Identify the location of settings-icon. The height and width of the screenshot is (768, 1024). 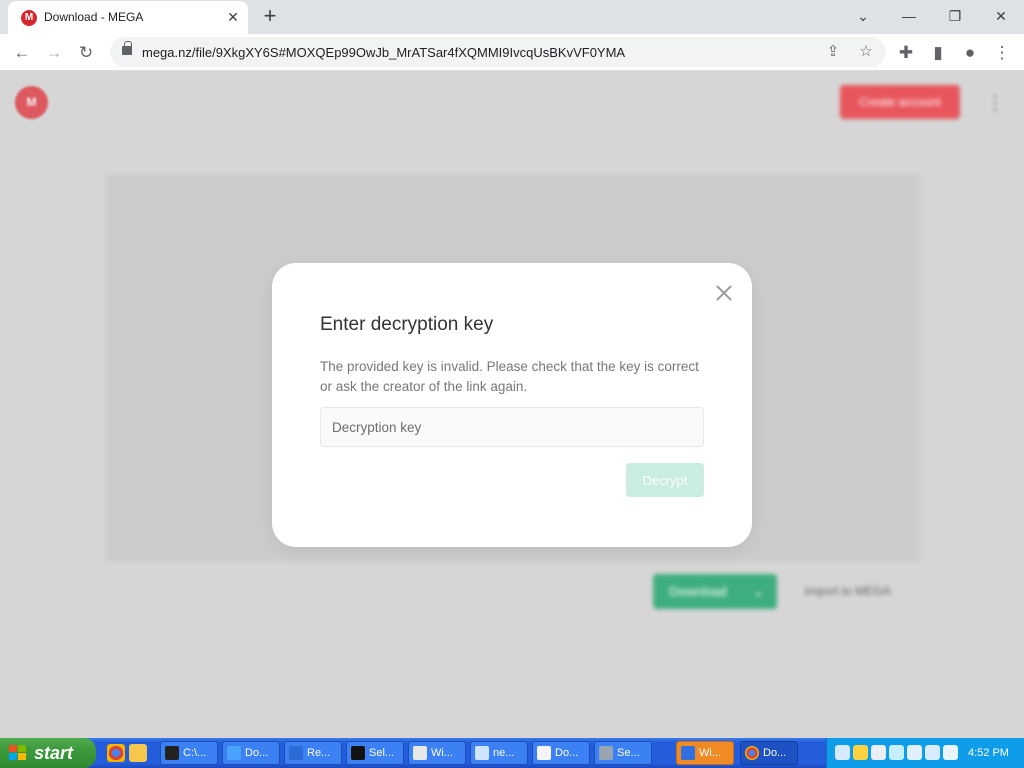
(606, 753).